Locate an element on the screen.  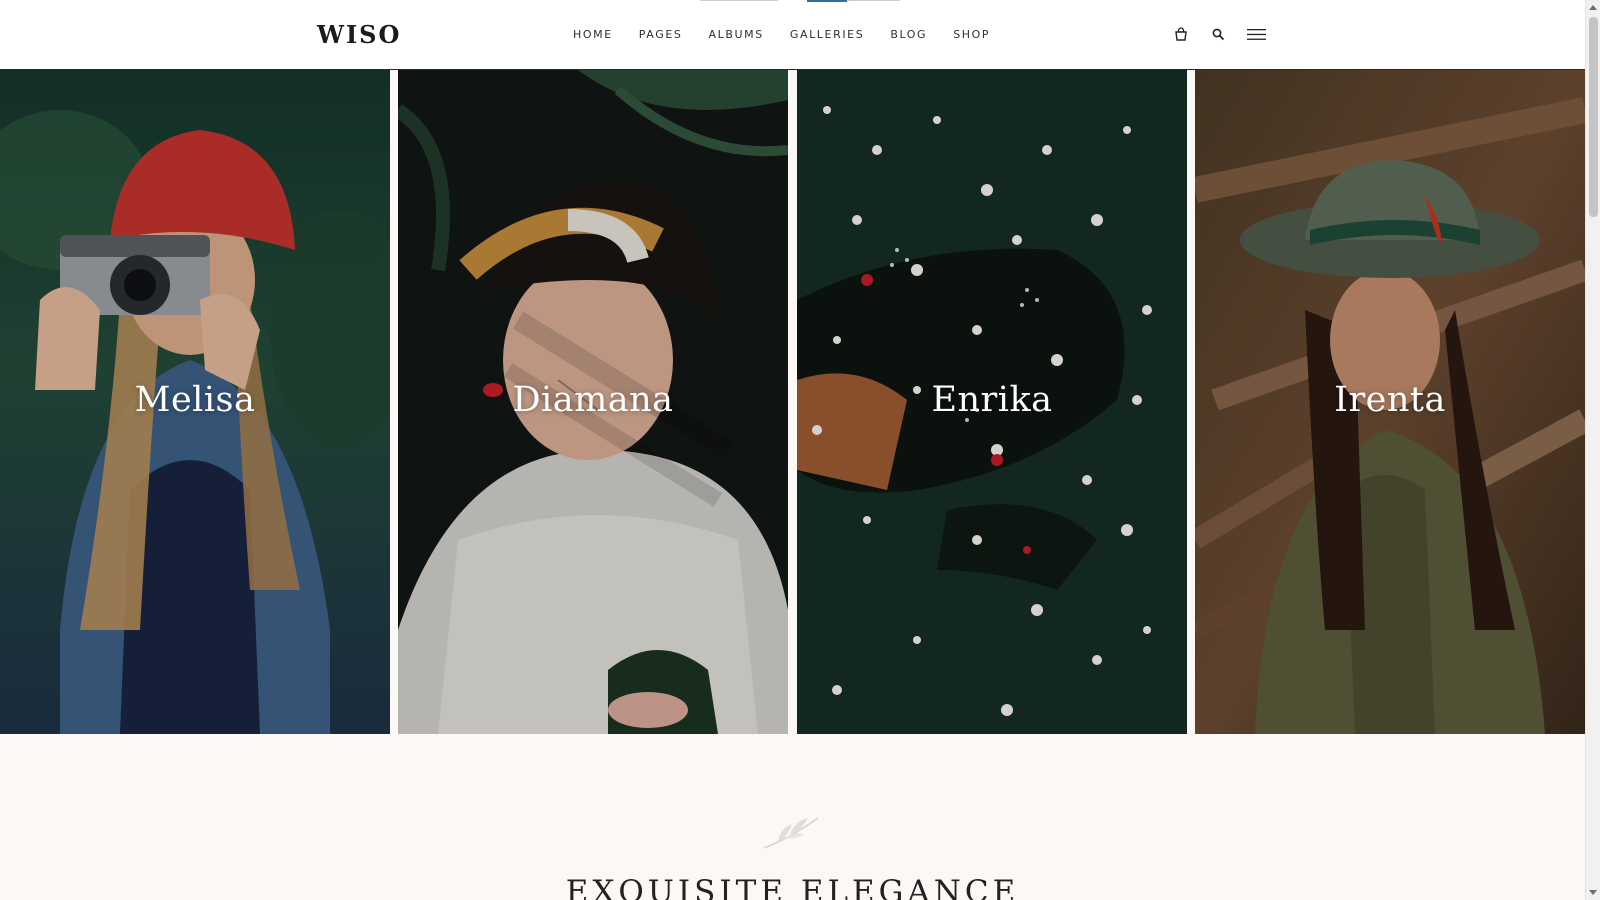
search-icon is located at coordinates (1218, 34).